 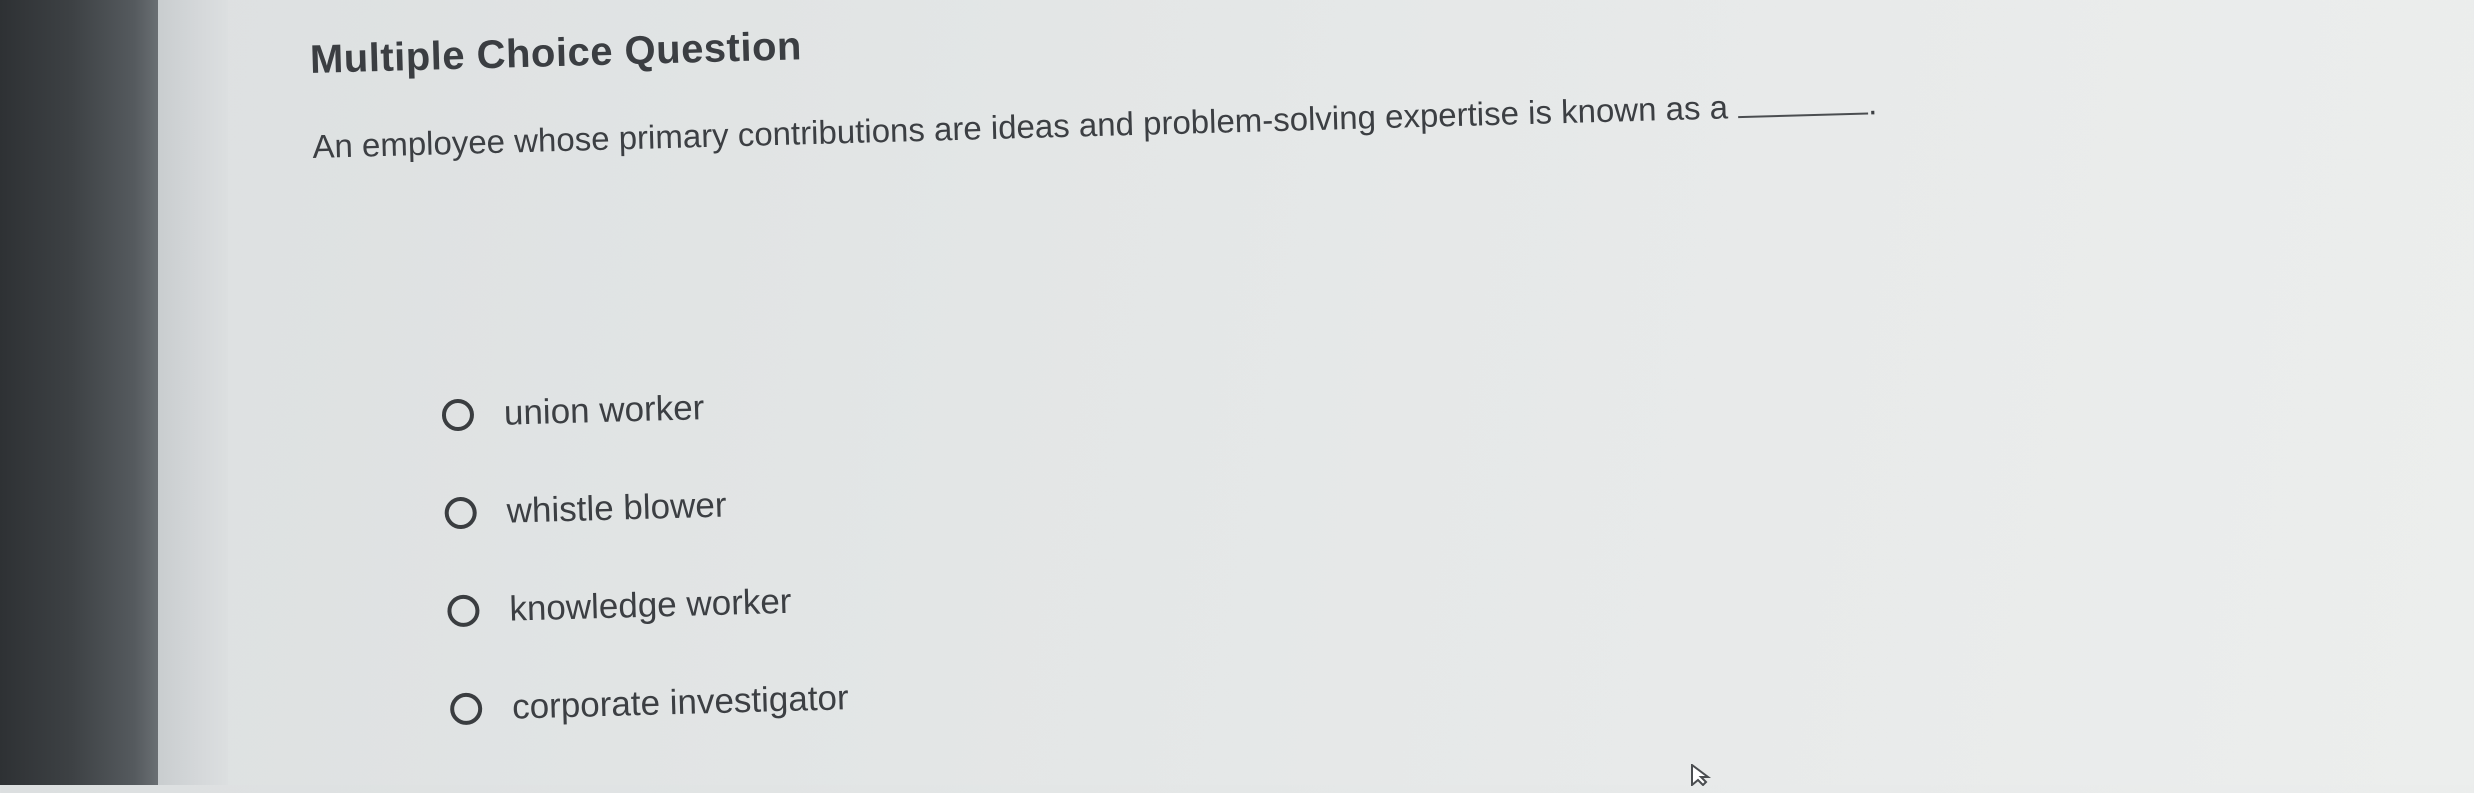 I want to click on option-knowledge-worker: knowledge worker, so click(x=646, y=605).